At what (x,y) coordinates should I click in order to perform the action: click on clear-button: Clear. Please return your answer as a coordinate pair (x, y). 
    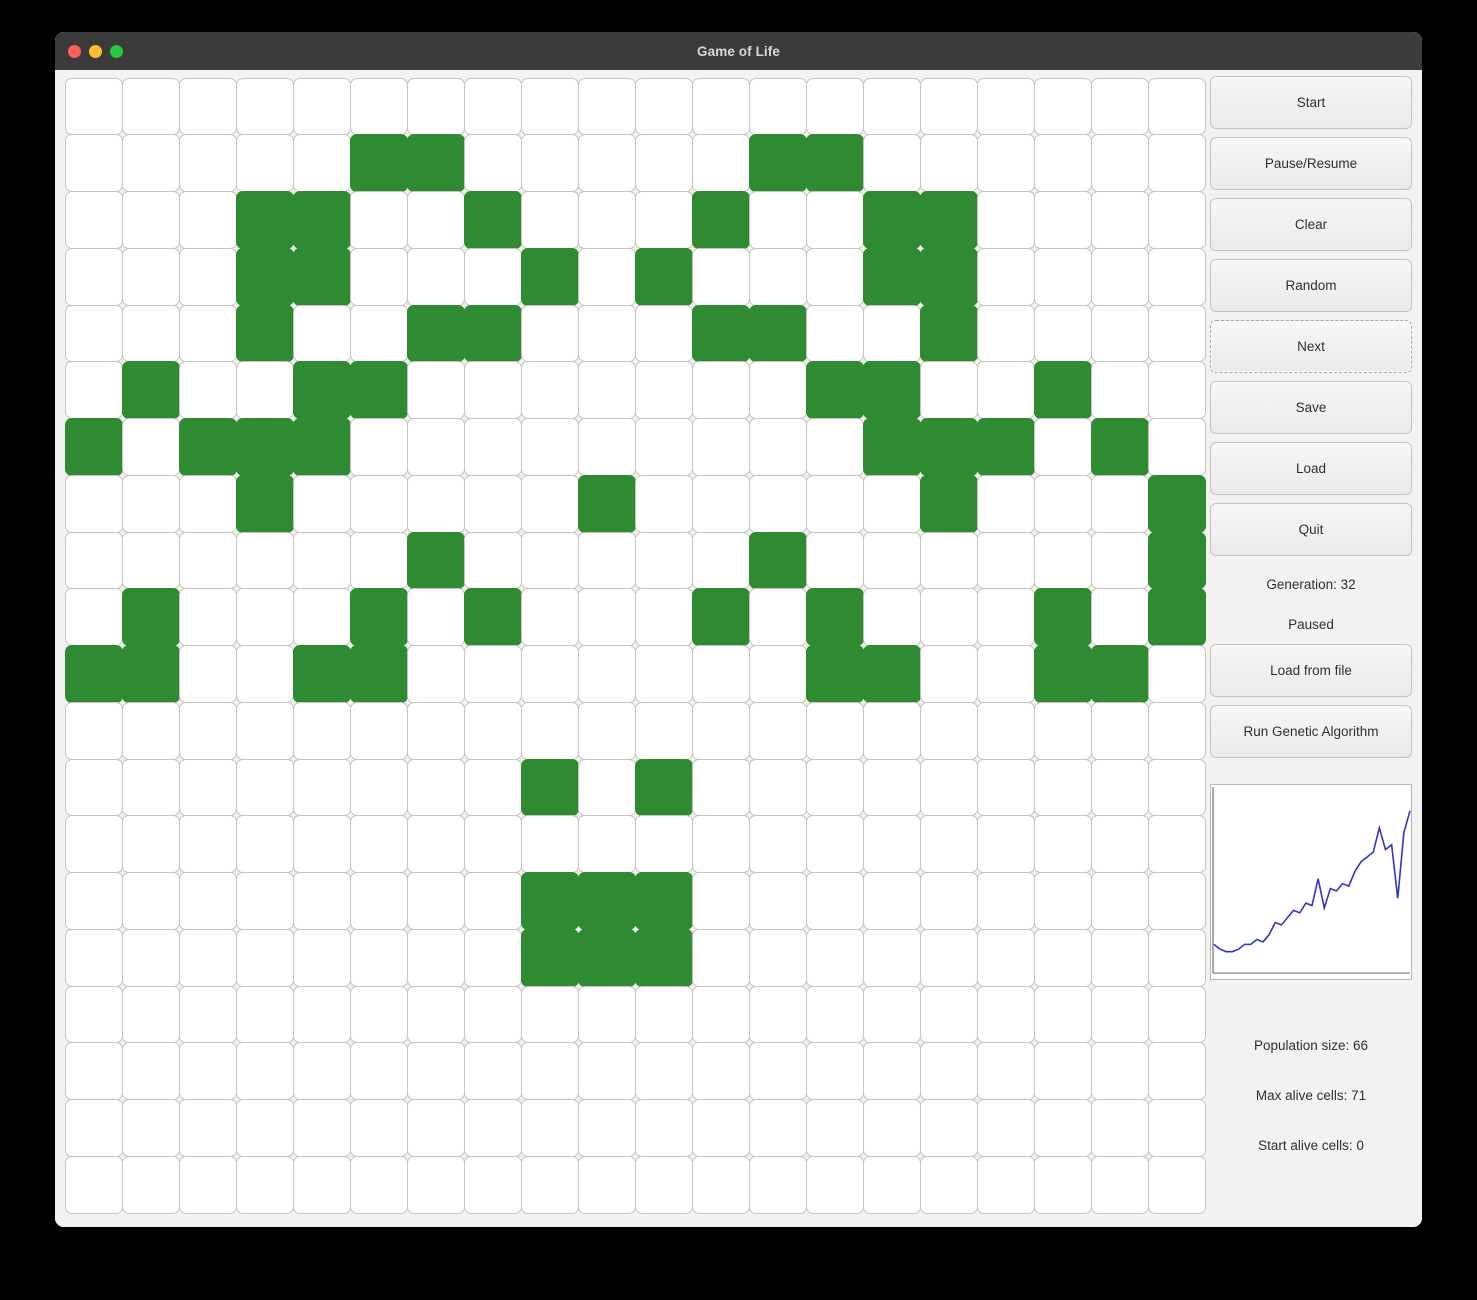
    Looking at the image, I should click on (1311, 224).